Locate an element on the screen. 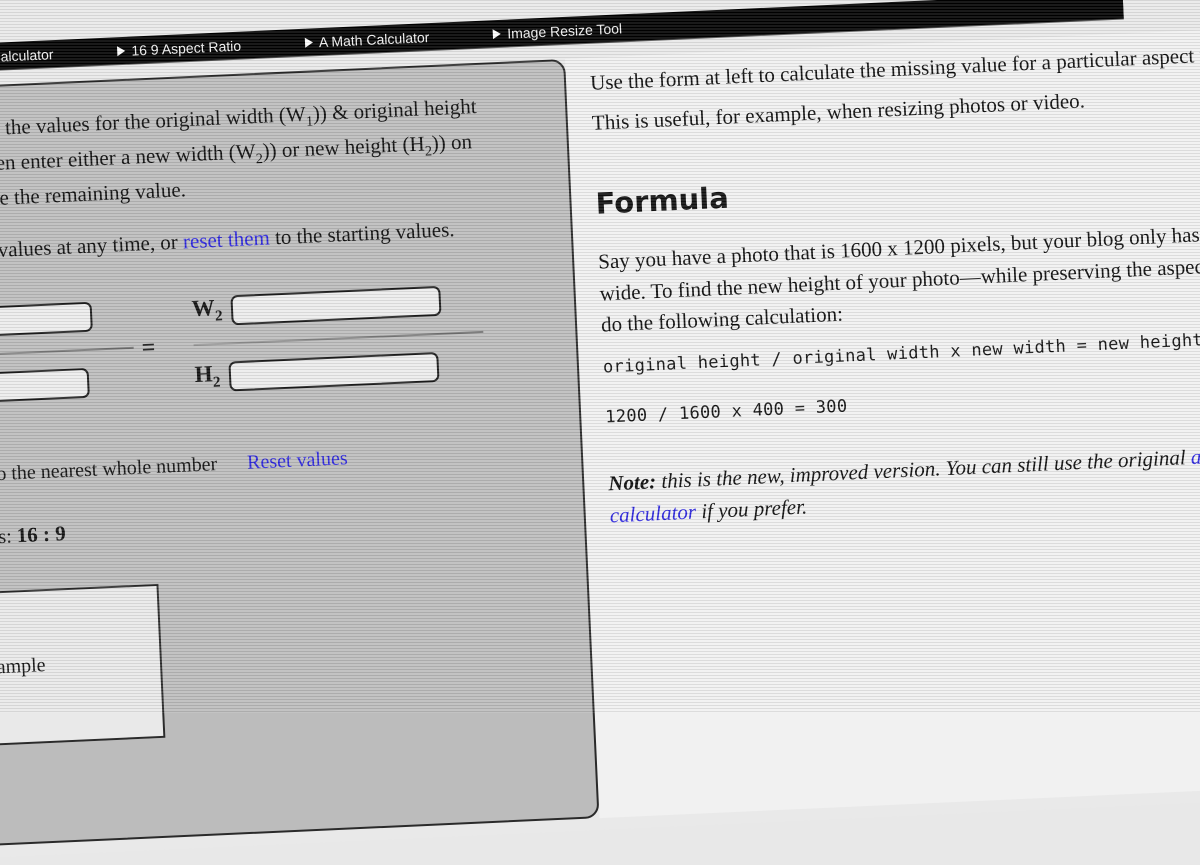  aspect-ratio-form: W1 H1 = W2 is located at coordinates (275, 345).